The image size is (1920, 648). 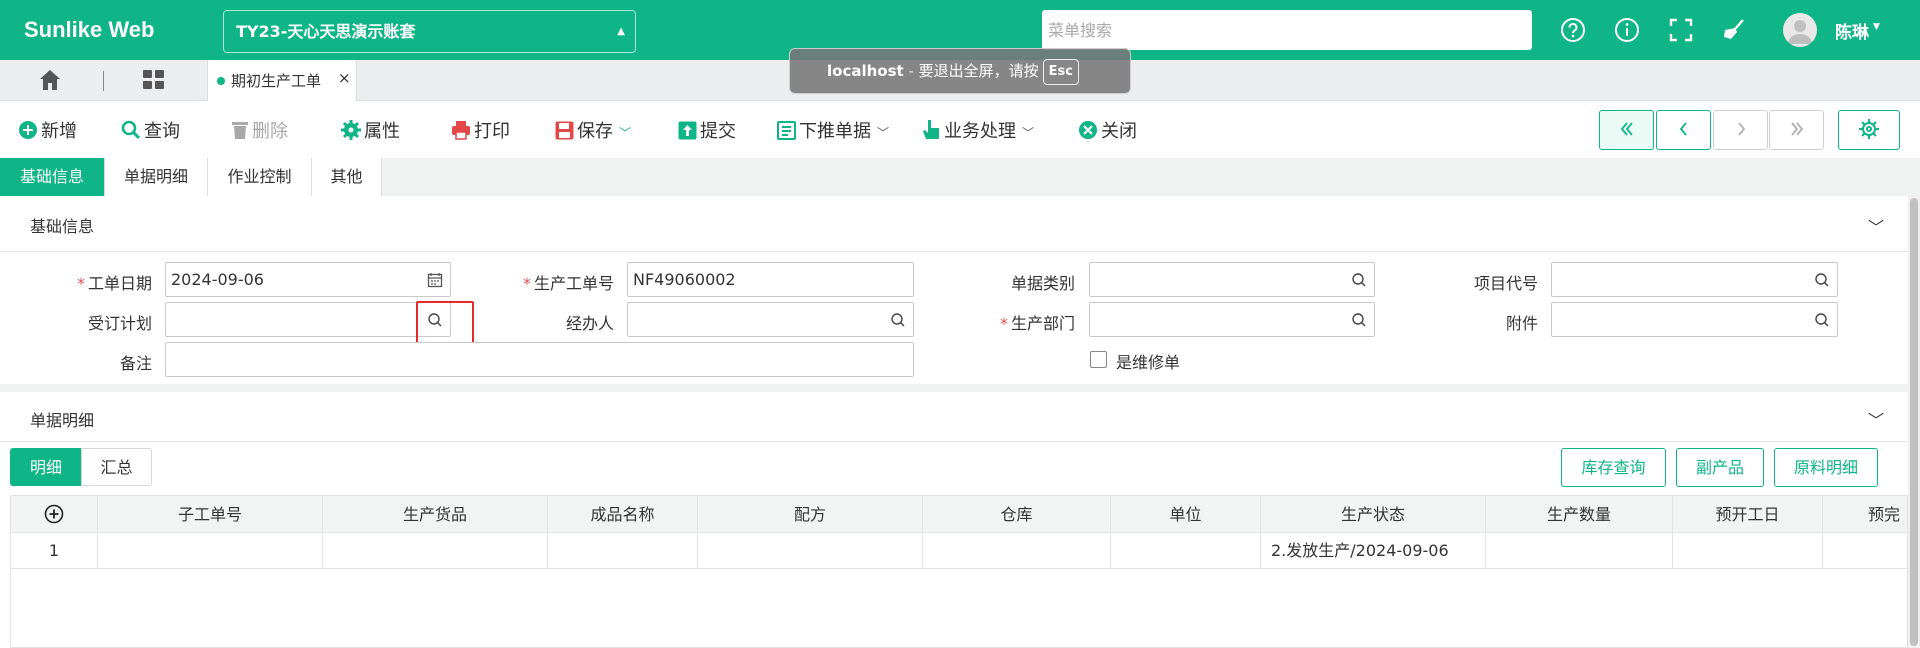 What do you see at coordinates (1826, 467) in the screenshot?
I see `material-detail-button: 原料明细` at bounding box center [1826, 467].